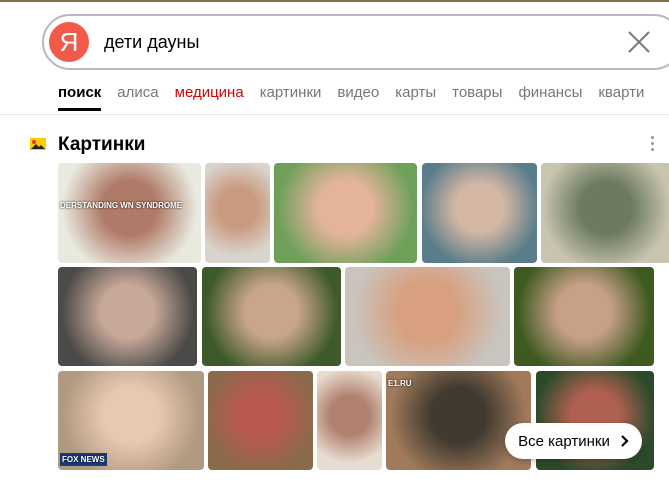 This screenshot has height=491, width=669. I want to click on images-icon, so click(38, 144).